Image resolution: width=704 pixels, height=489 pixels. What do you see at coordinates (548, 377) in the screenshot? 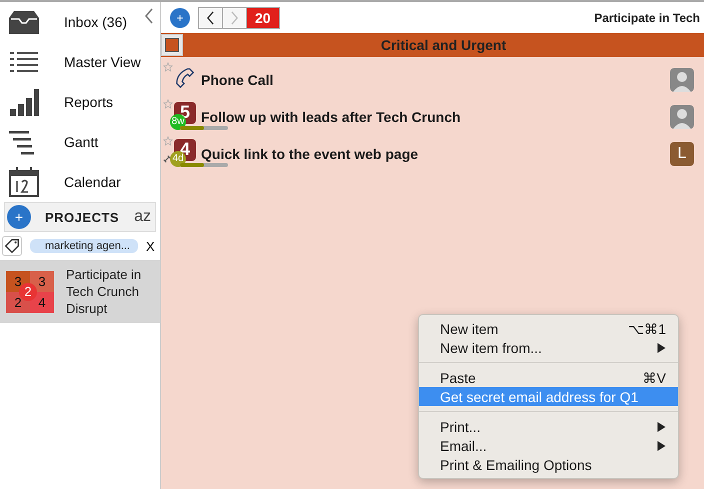
I see `menu-item: Paste ⌘V` at bounding box center [548, 377].